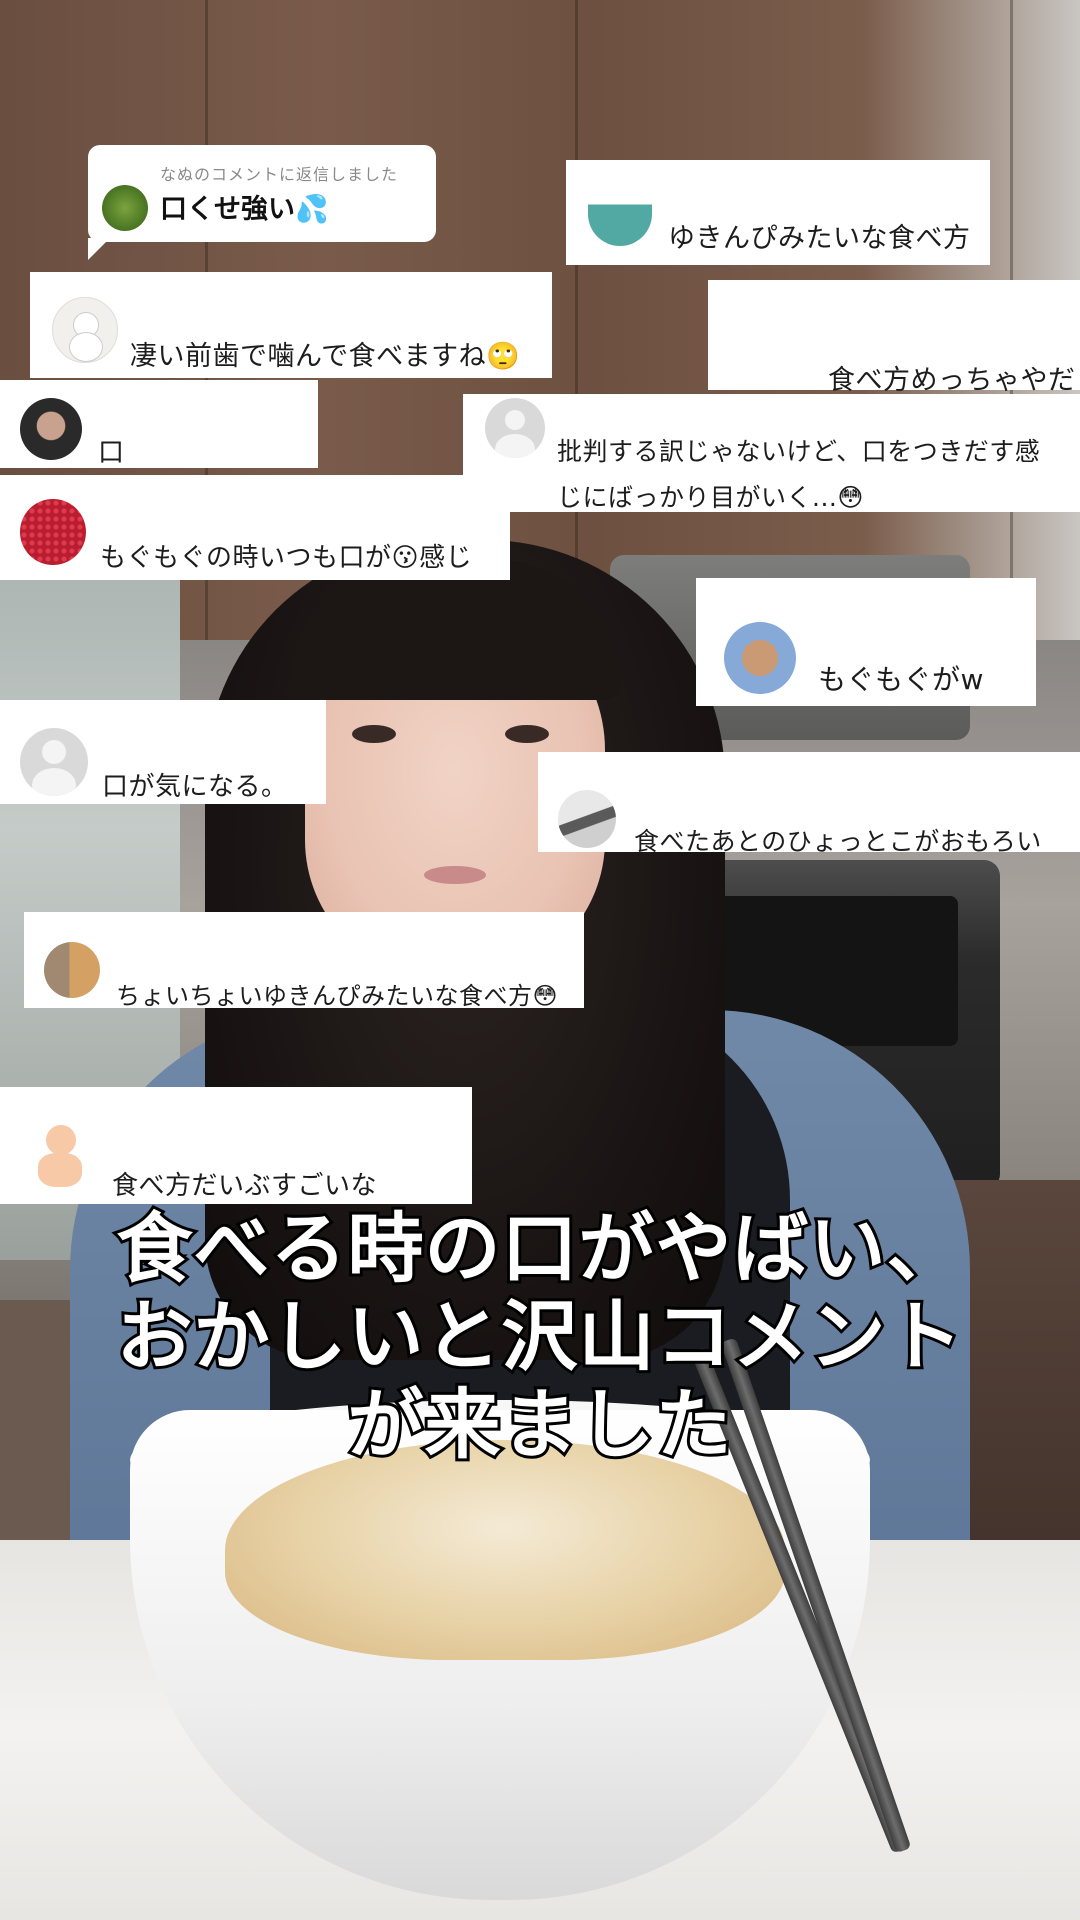 The width and height of the screenshot is (1080, 1920). I want to click on cartoon-avatar-icon, so click(72, 970).